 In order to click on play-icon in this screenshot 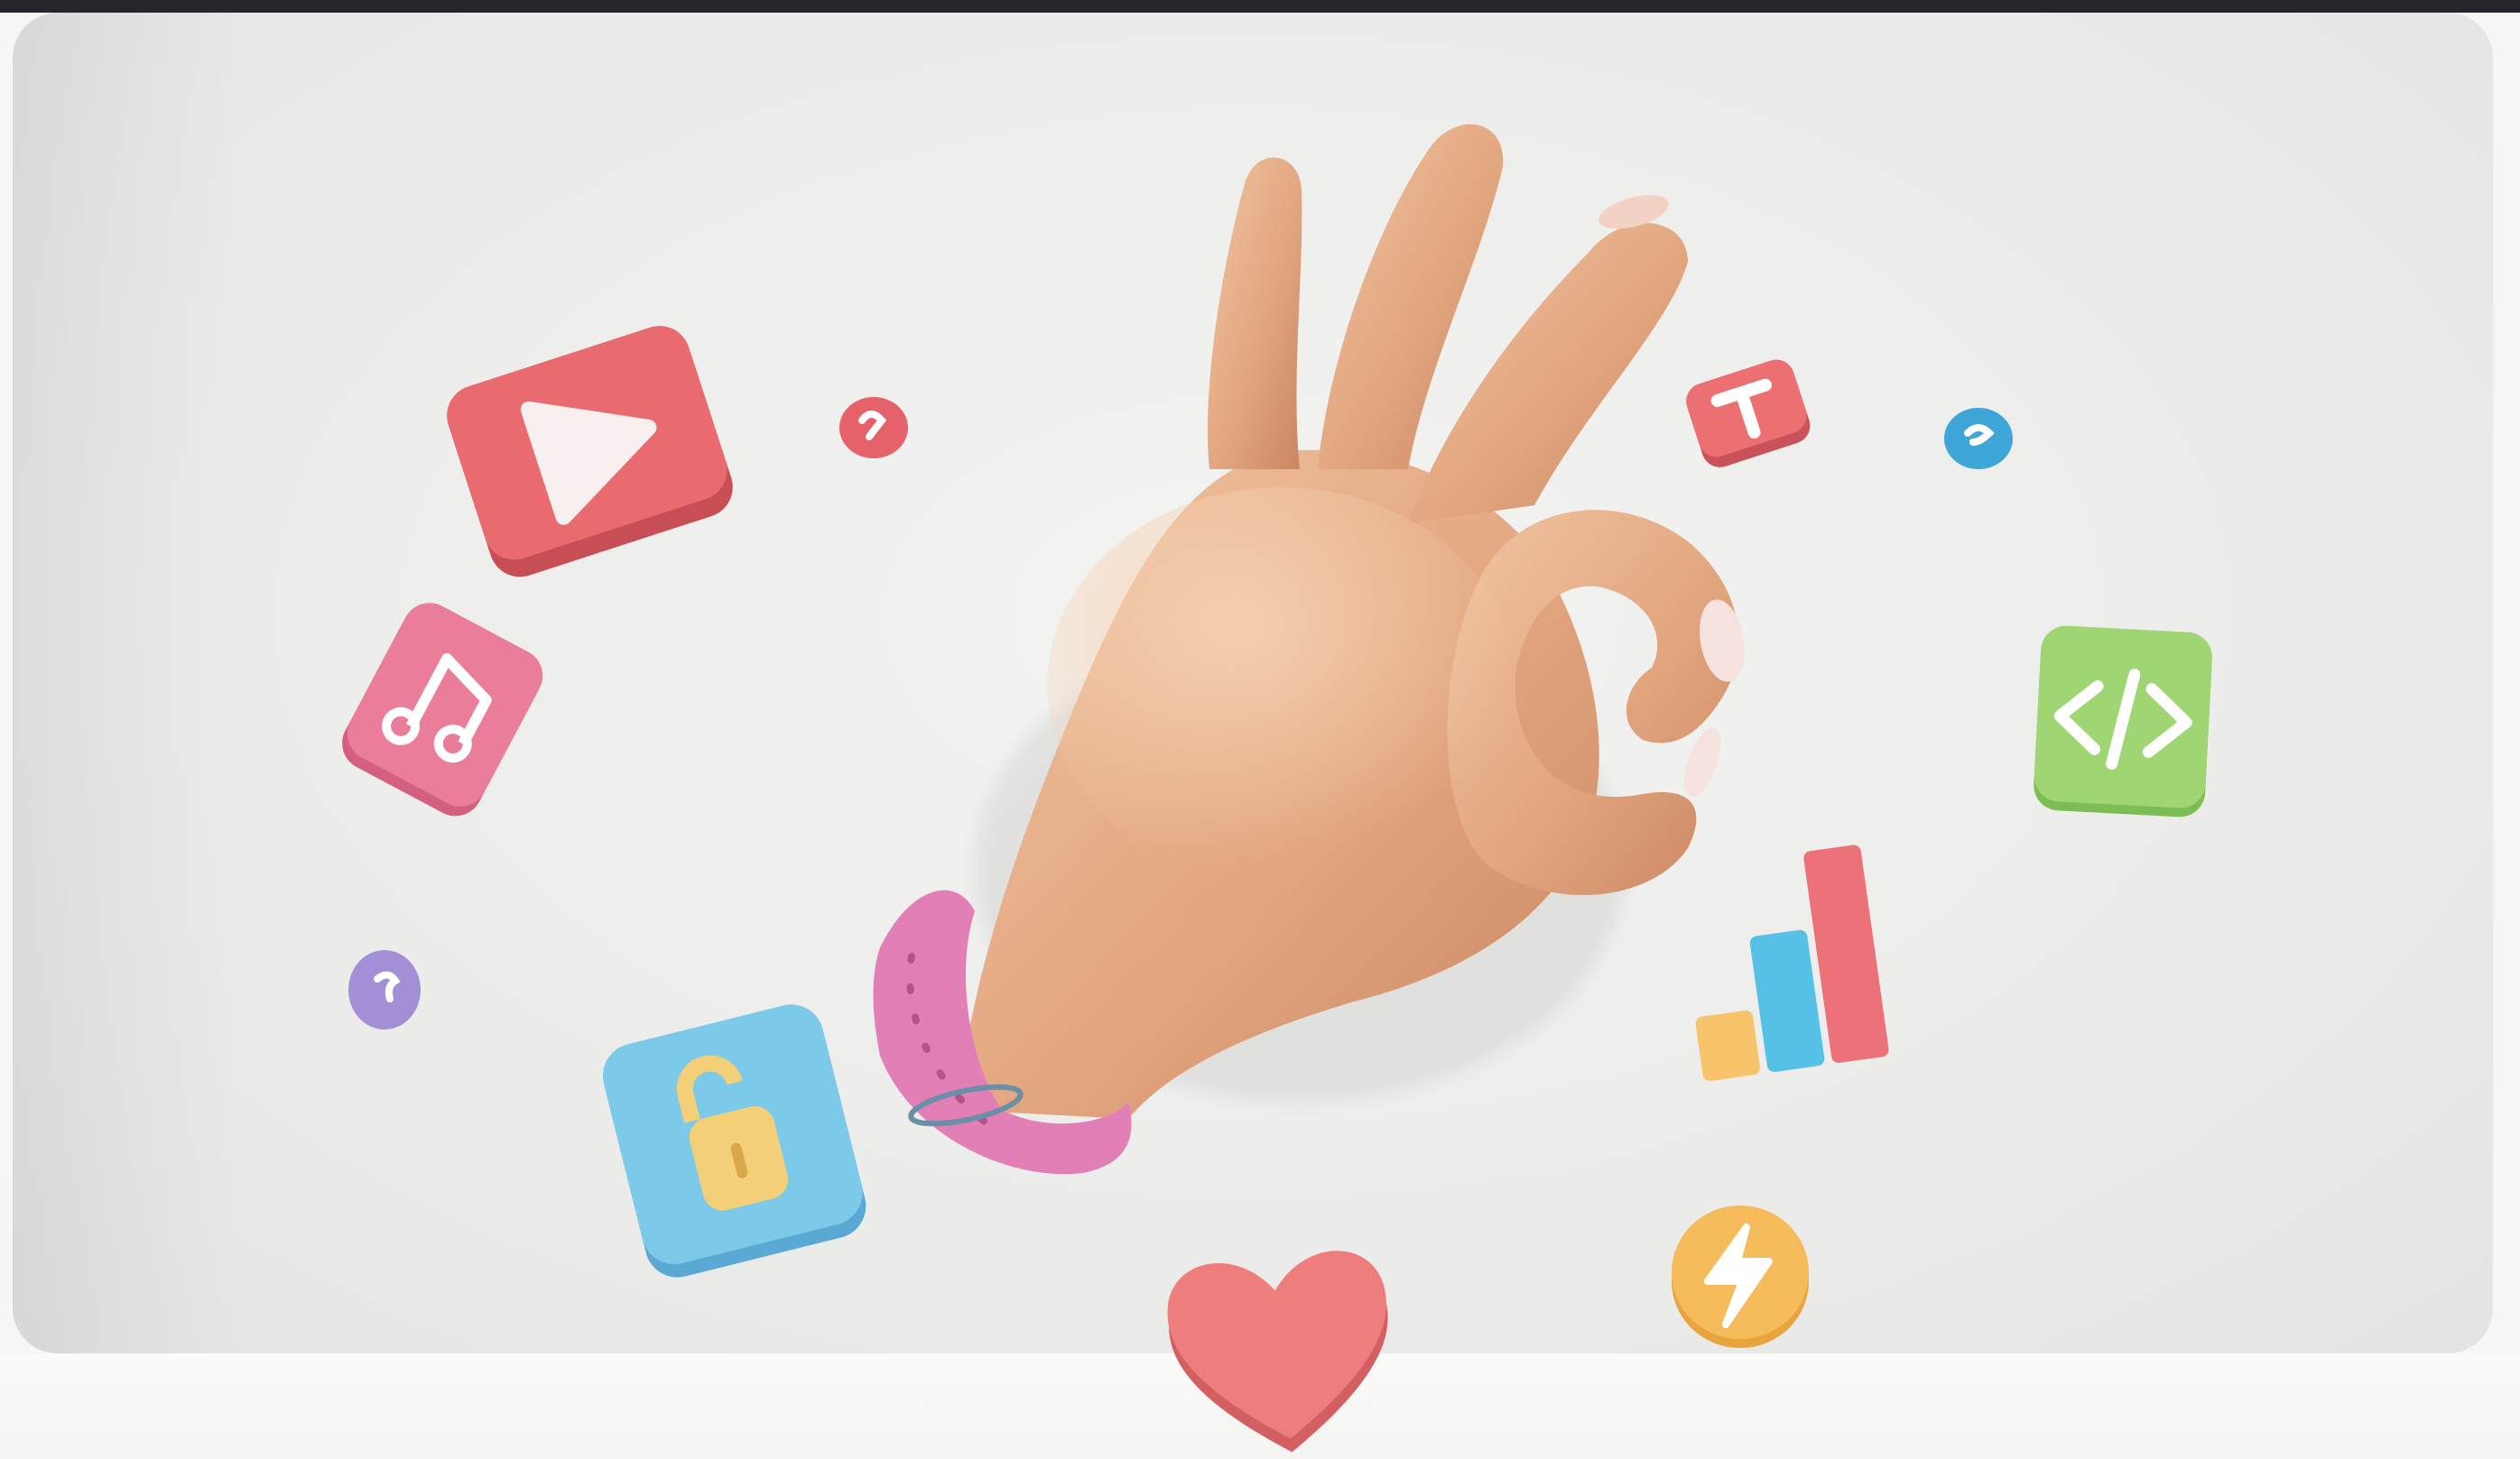, I will do `click(590, 451)`.